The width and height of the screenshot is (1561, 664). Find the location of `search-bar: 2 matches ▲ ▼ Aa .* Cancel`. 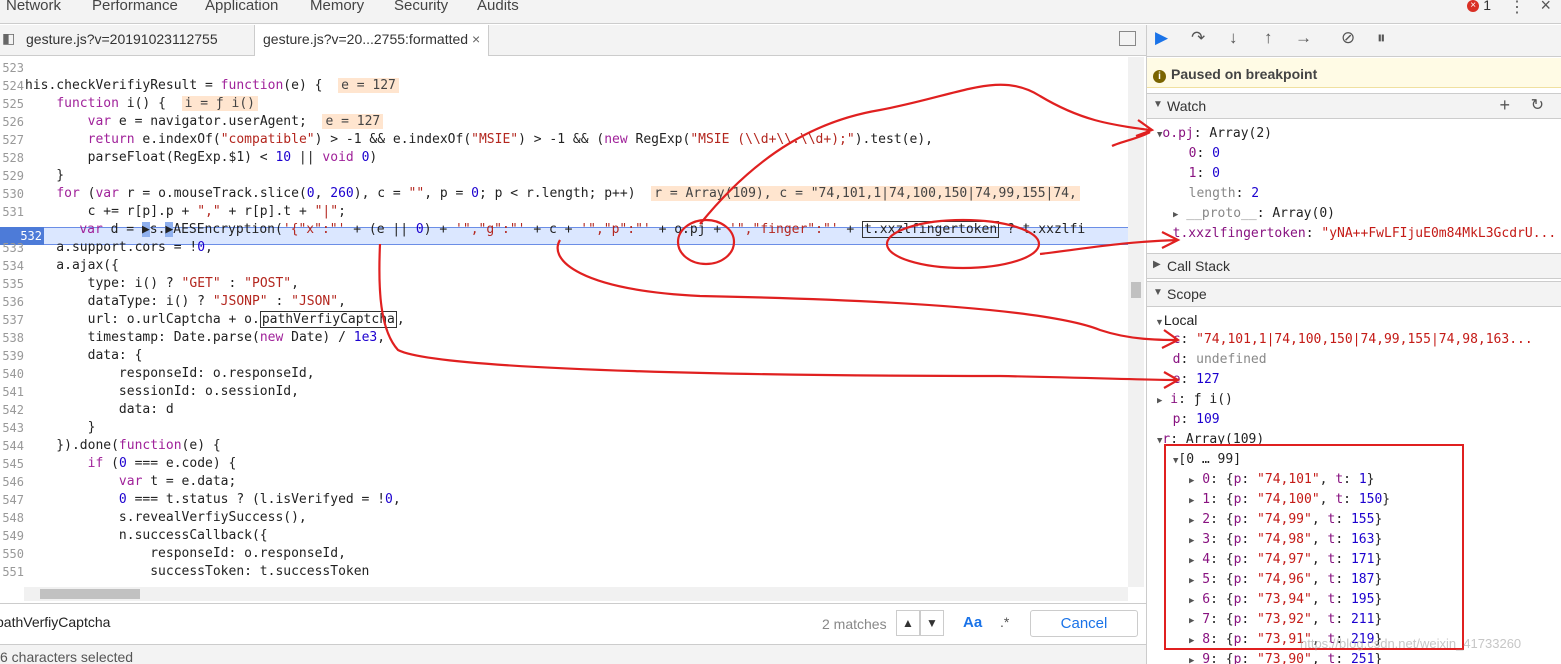

search-bar: 2 matches ▲ ▼ Aa .* Cancel is located at coordinates (573, 623).